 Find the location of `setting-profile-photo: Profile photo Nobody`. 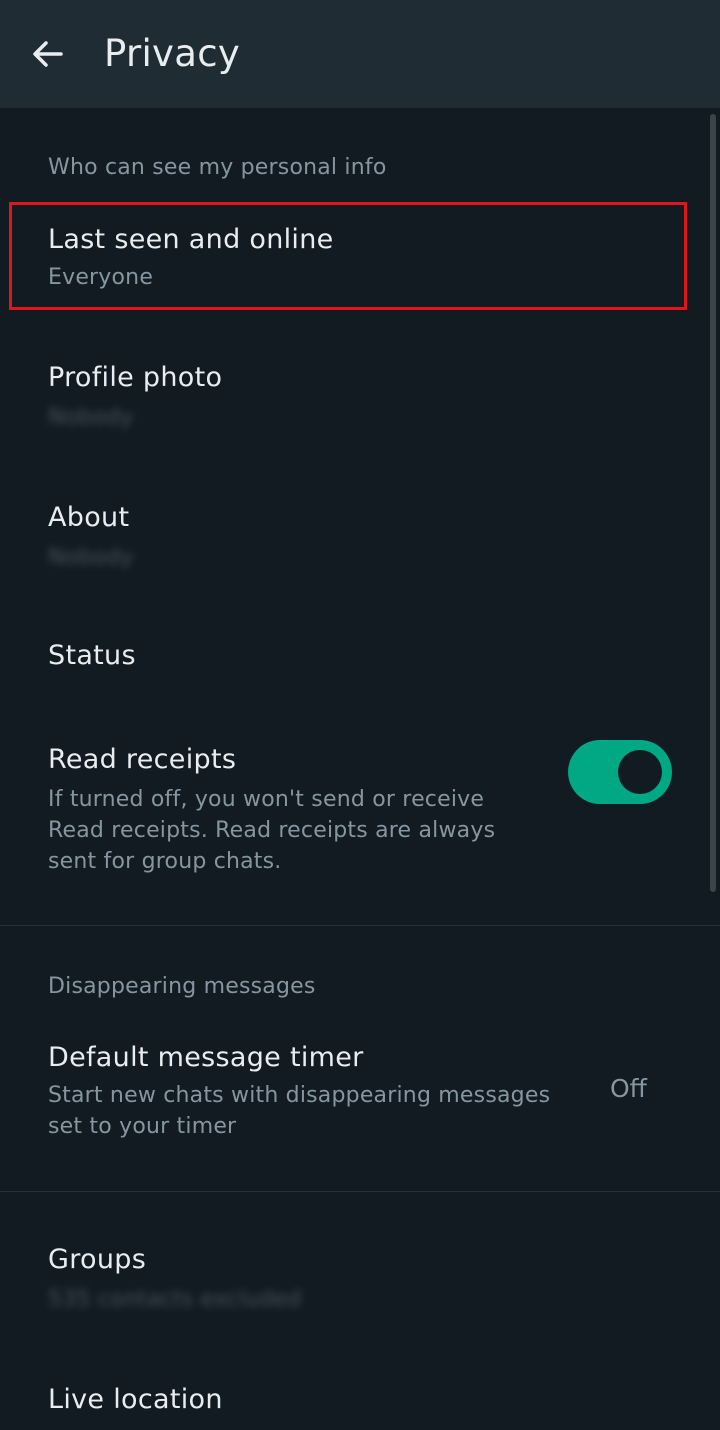

setting-profile-photo: Profile photo Nobody is located at coordinates (350, 395).